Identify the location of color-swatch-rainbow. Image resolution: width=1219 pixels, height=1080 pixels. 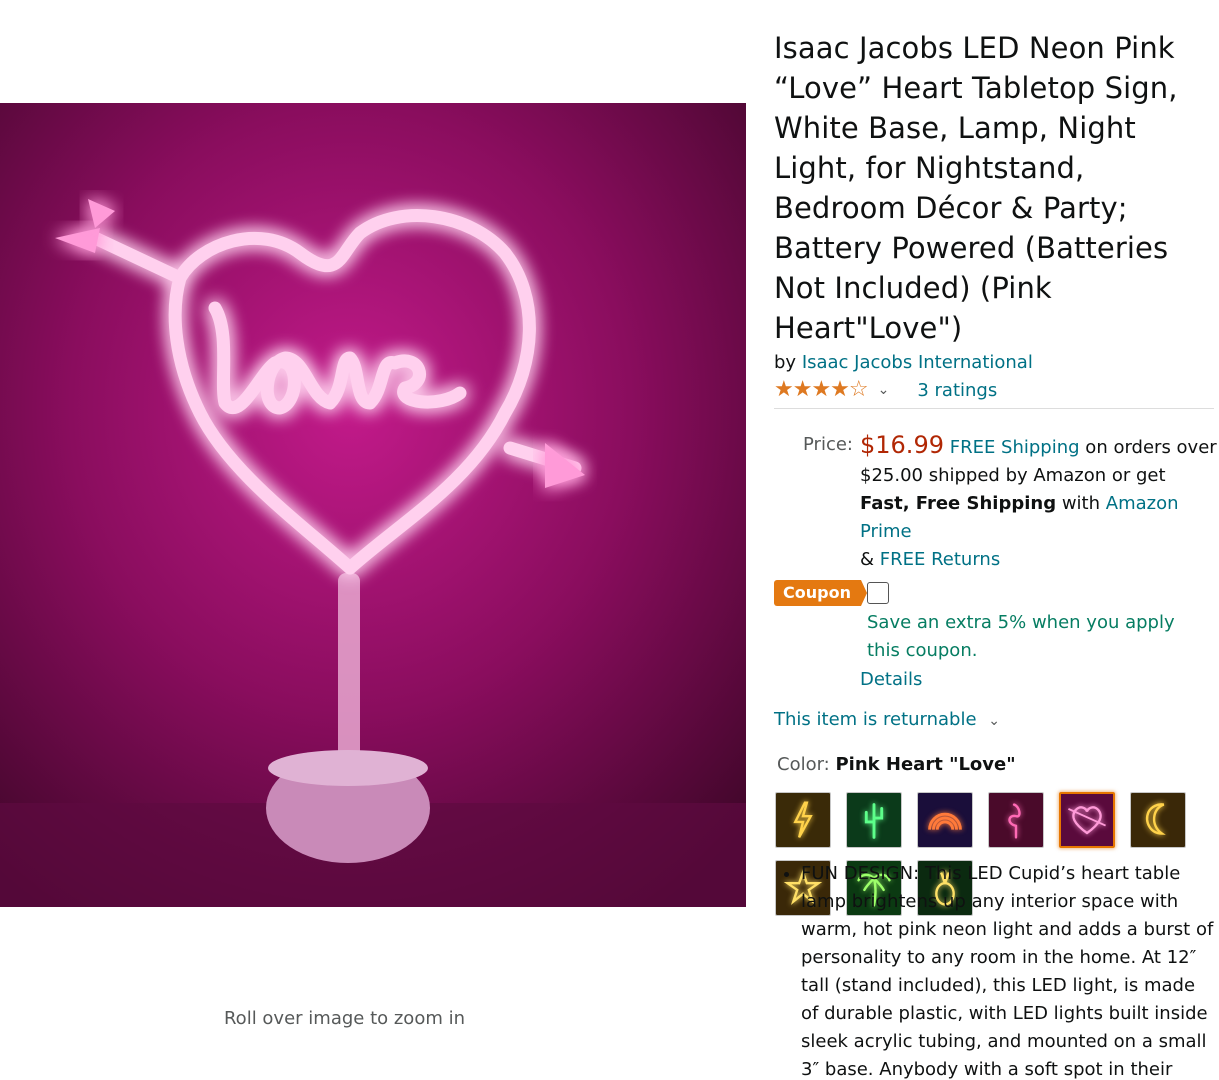
(945, 820).